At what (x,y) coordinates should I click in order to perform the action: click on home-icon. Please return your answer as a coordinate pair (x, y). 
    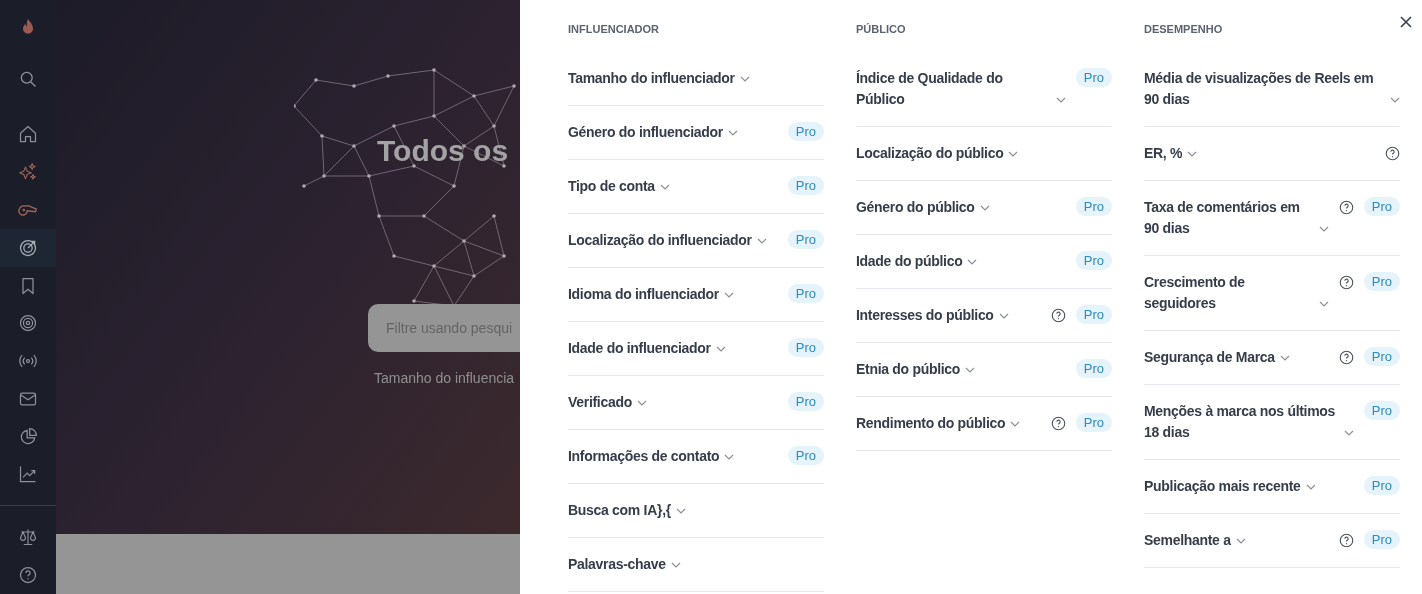
    Looking at the image, I should click on (28, 134).